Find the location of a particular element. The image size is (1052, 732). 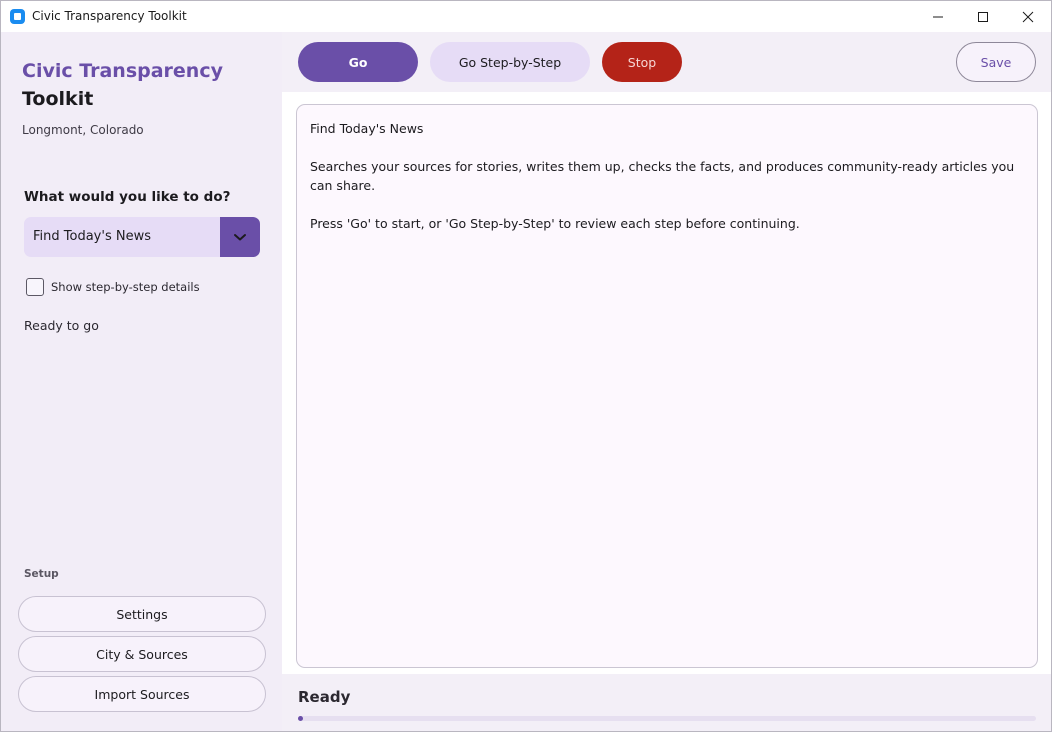

progress-fill is located at coordinates (300, 718).